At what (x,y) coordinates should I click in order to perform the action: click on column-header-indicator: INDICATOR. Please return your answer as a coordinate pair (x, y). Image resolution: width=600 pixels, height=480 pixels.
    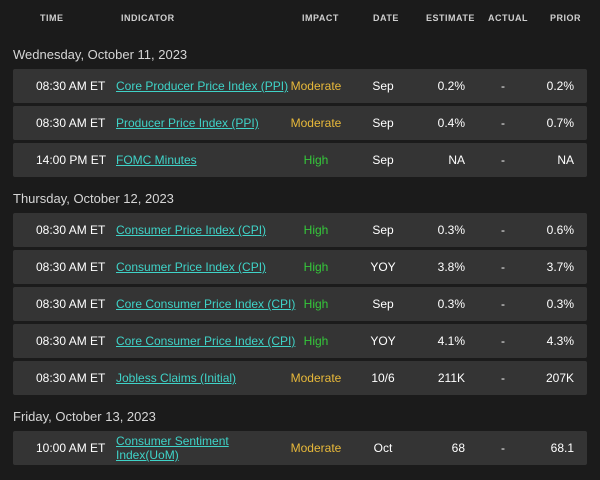
    Looking at the image, I should click on (148, 18).